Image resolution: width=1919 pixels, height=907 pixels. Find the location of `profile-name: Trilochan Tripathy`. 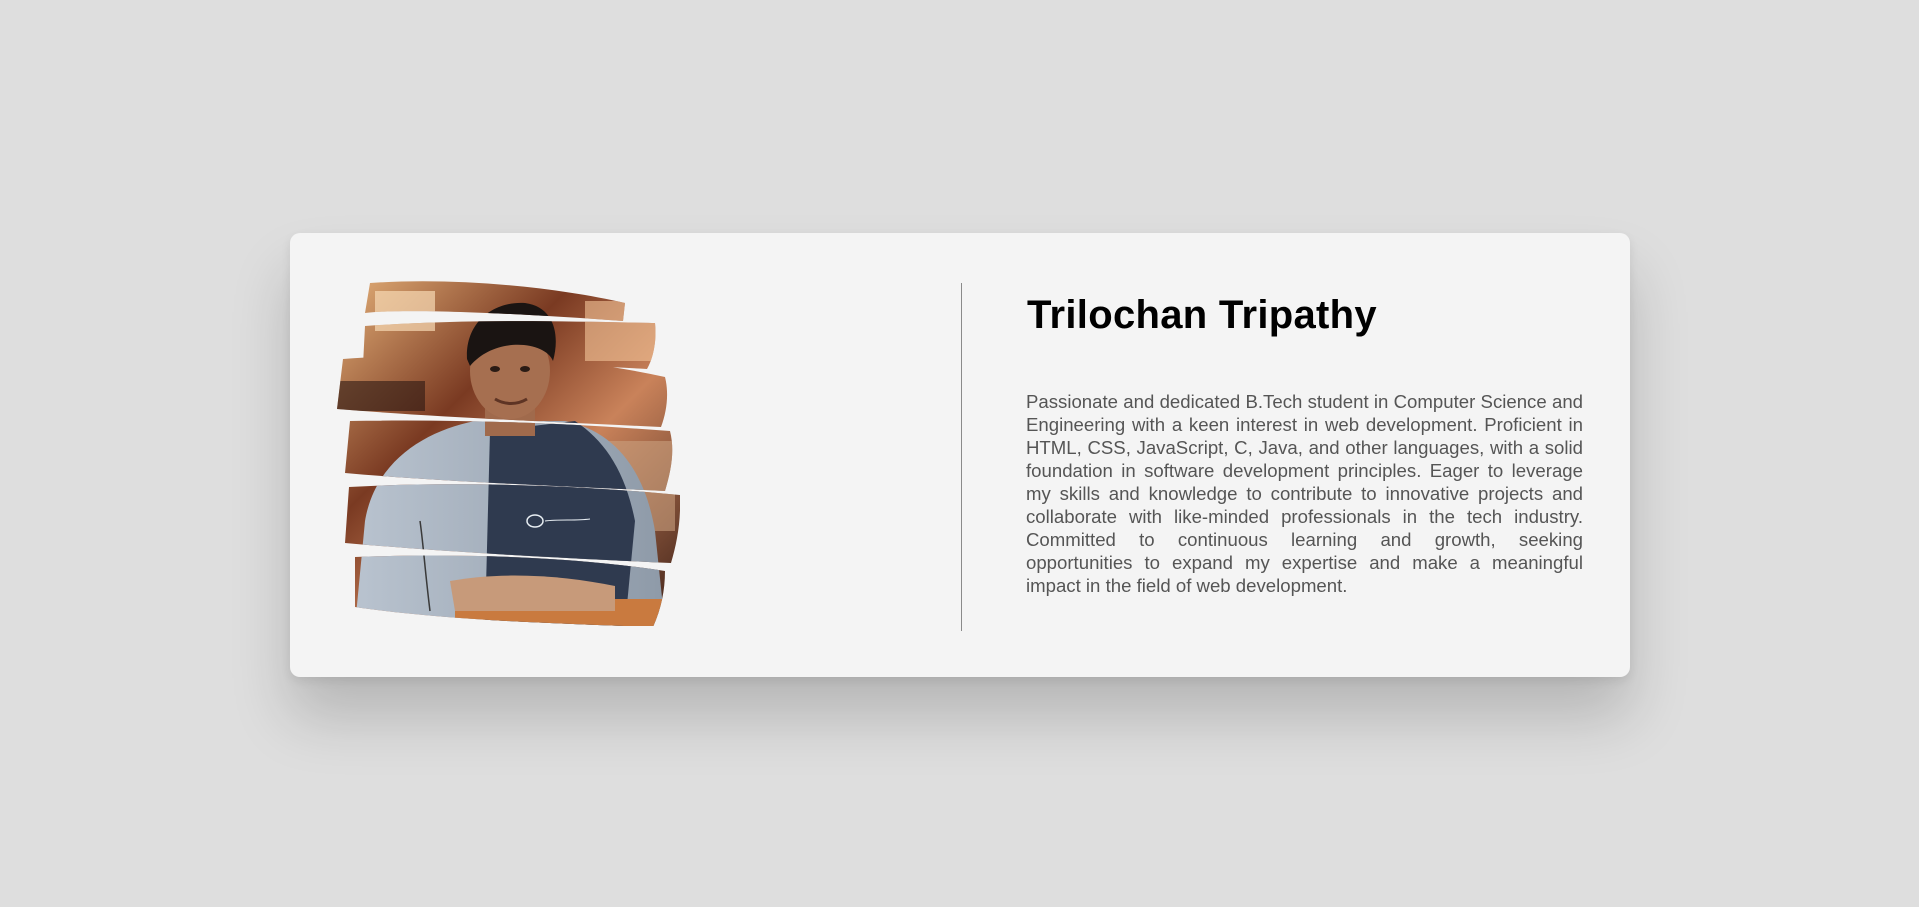

profile-name: Trilochan Tripathy is located at coordinates (1202, 315).